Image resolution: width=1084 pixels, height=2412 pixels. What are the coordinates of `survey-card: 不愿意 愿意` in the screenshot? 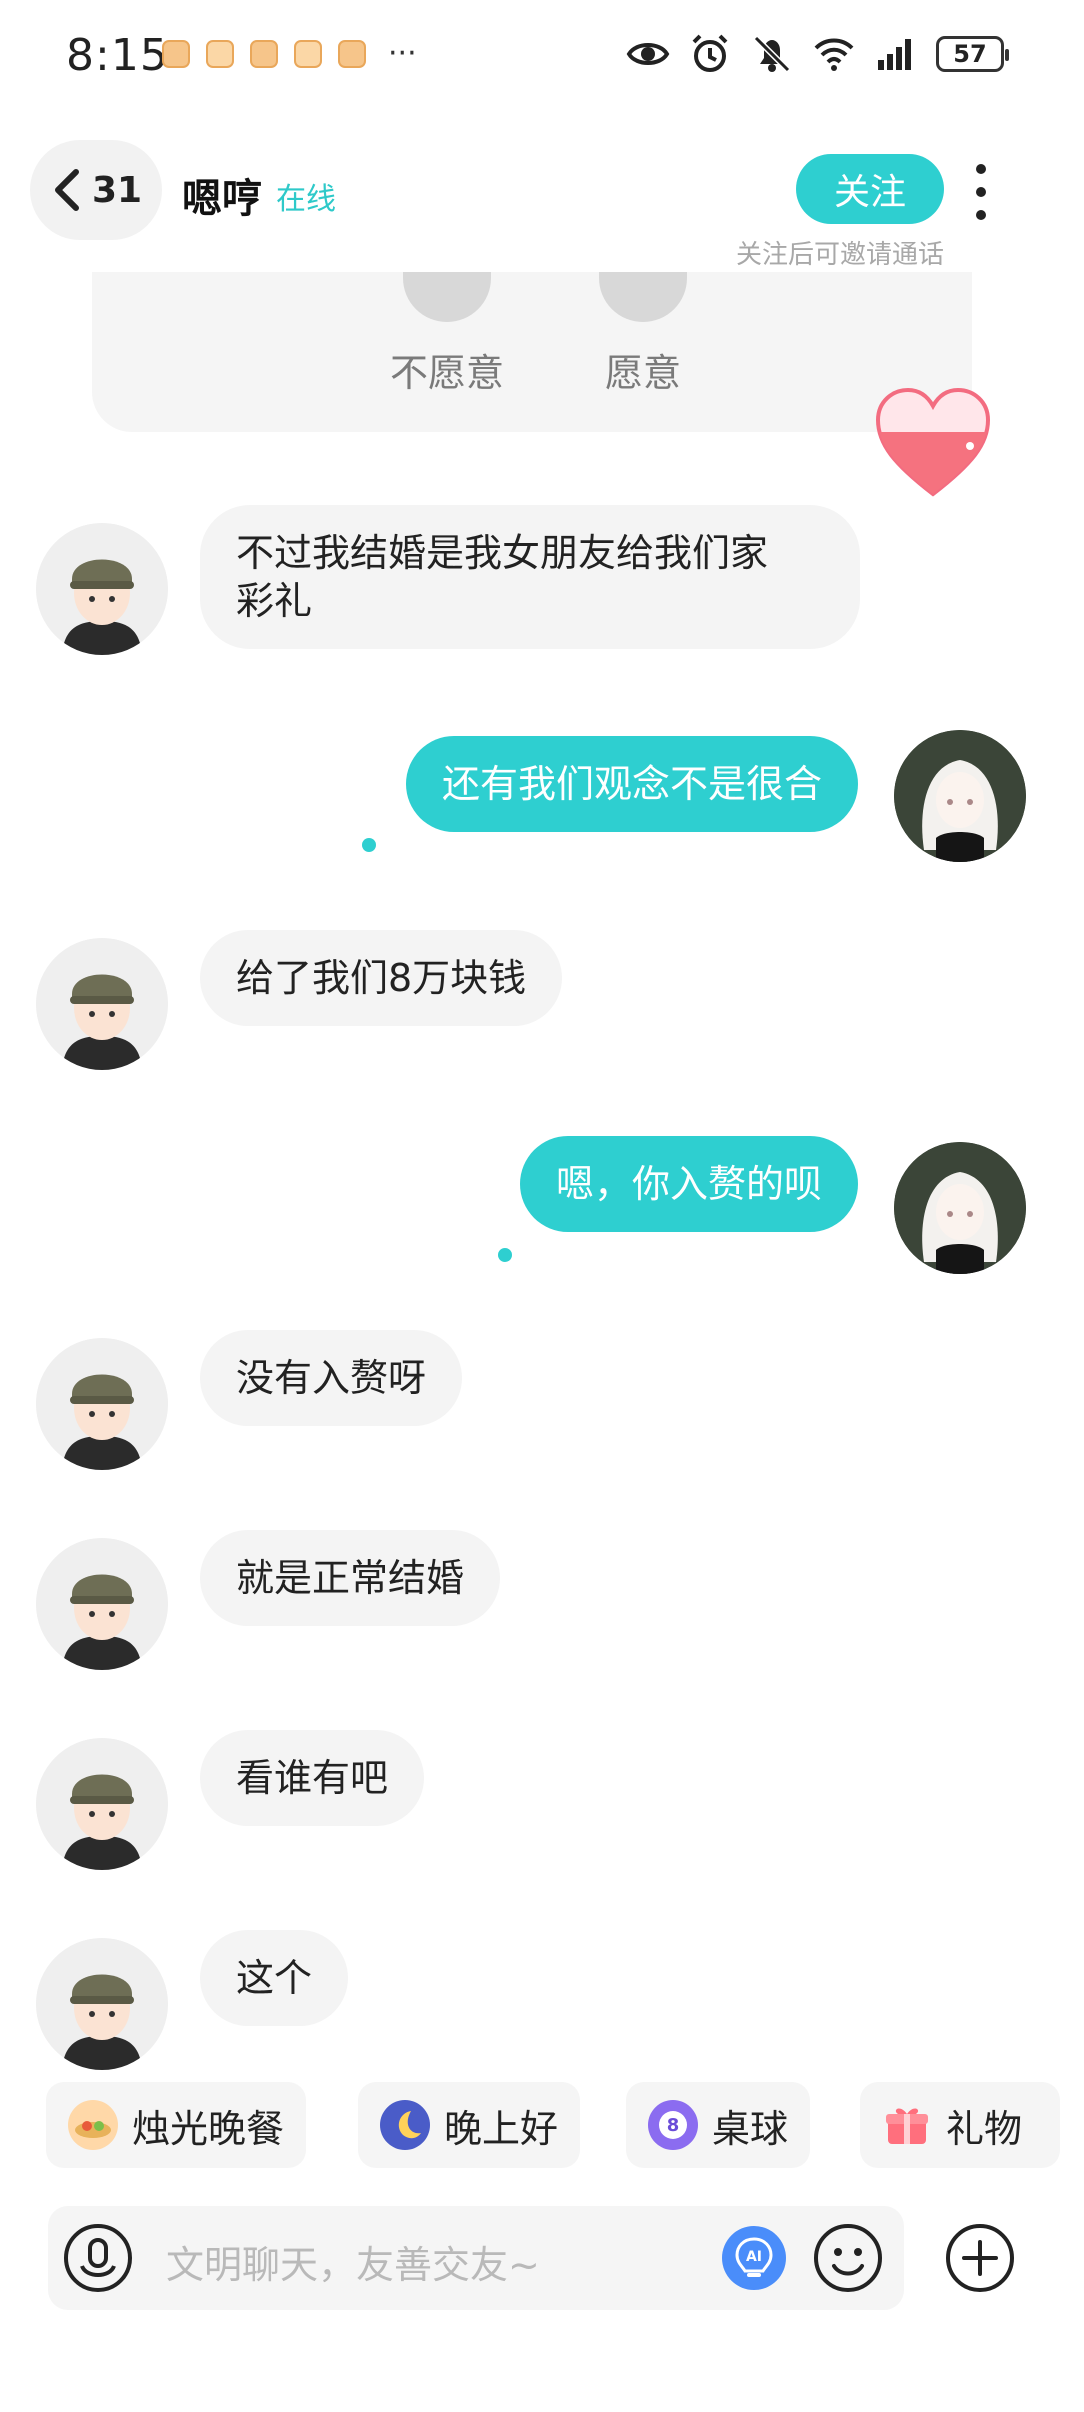 It's located at (532, 352).